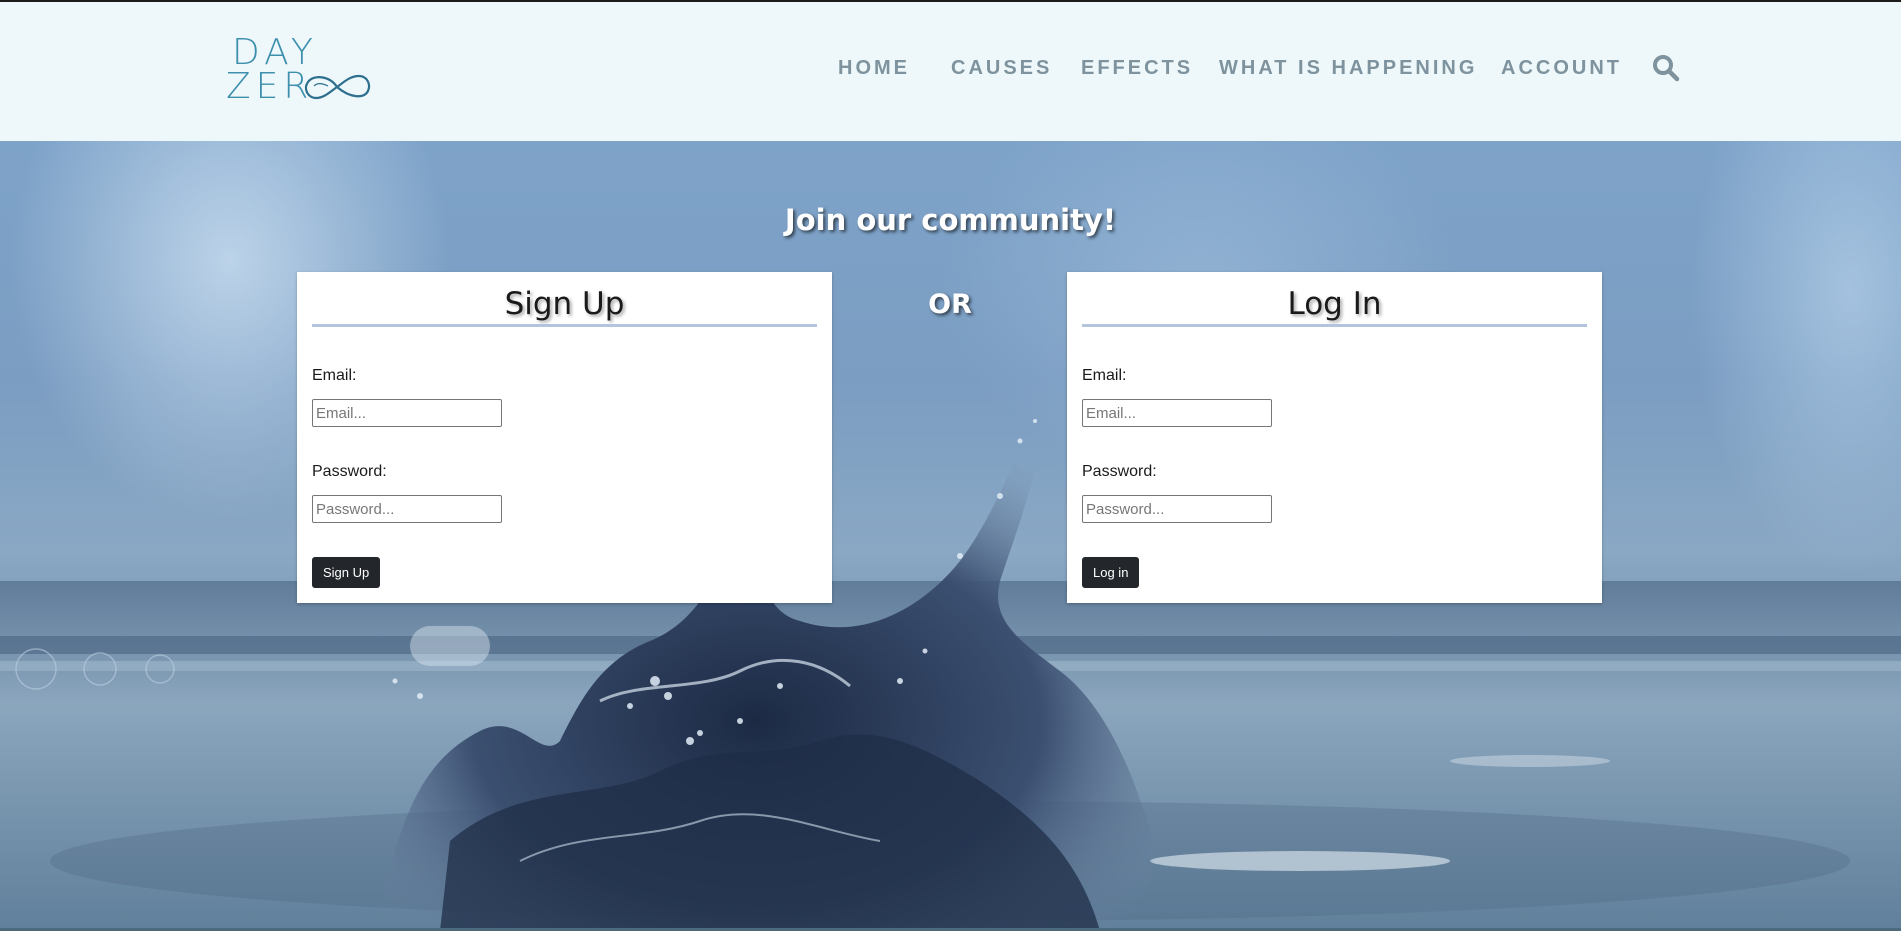 The width and height of the screenshot is (1901, 931). I want to click on search-icon, so click(1666, 68).